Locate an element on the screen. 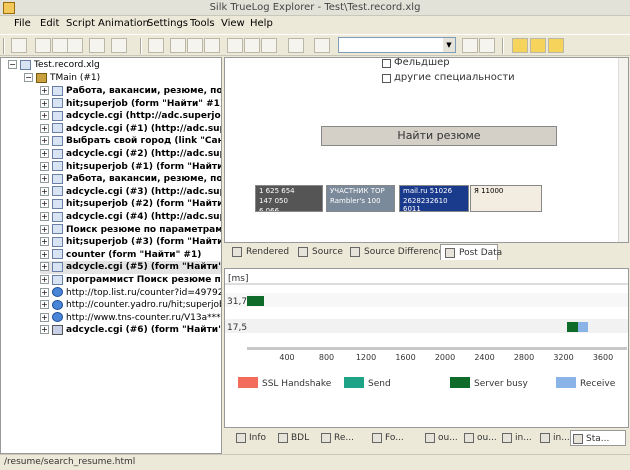 The image size is (630, 470). tree-item: + adcycle.cgi (http://adc.superjob.ru is located at coordinates (130, 116).